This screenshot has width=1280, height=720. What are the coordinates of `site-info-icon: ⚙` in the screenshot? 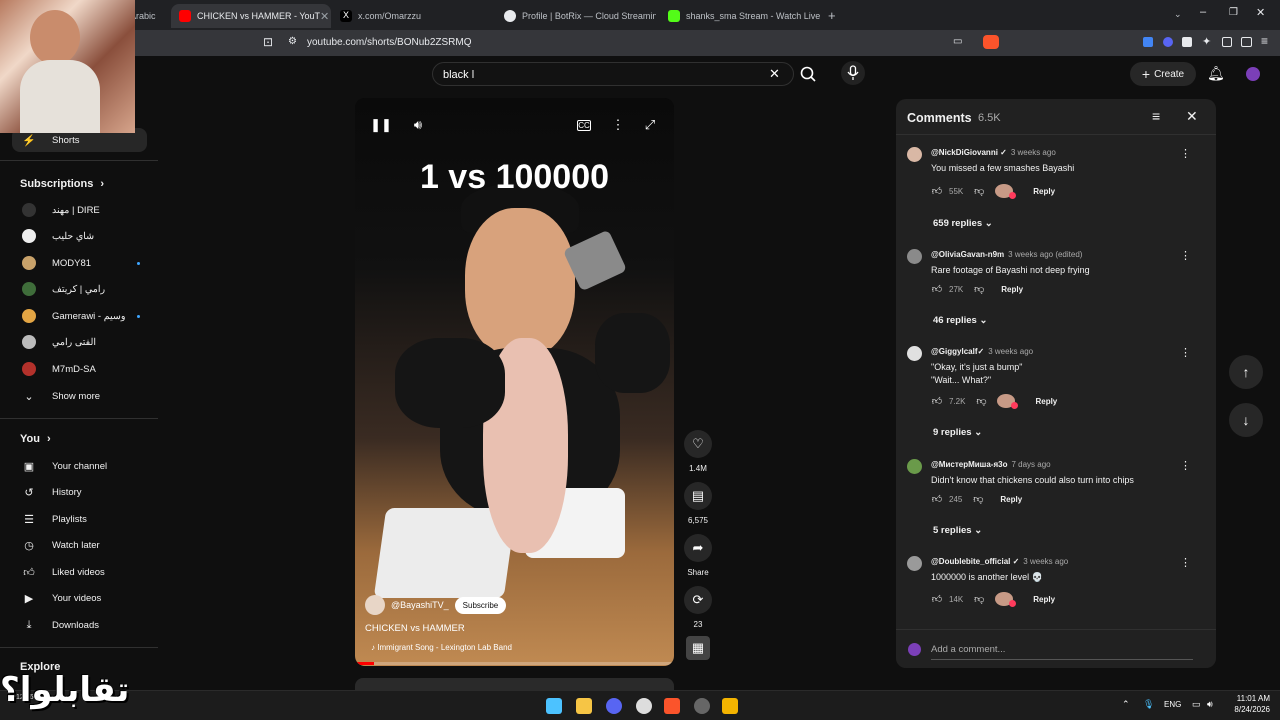 It's located at (292, 41).